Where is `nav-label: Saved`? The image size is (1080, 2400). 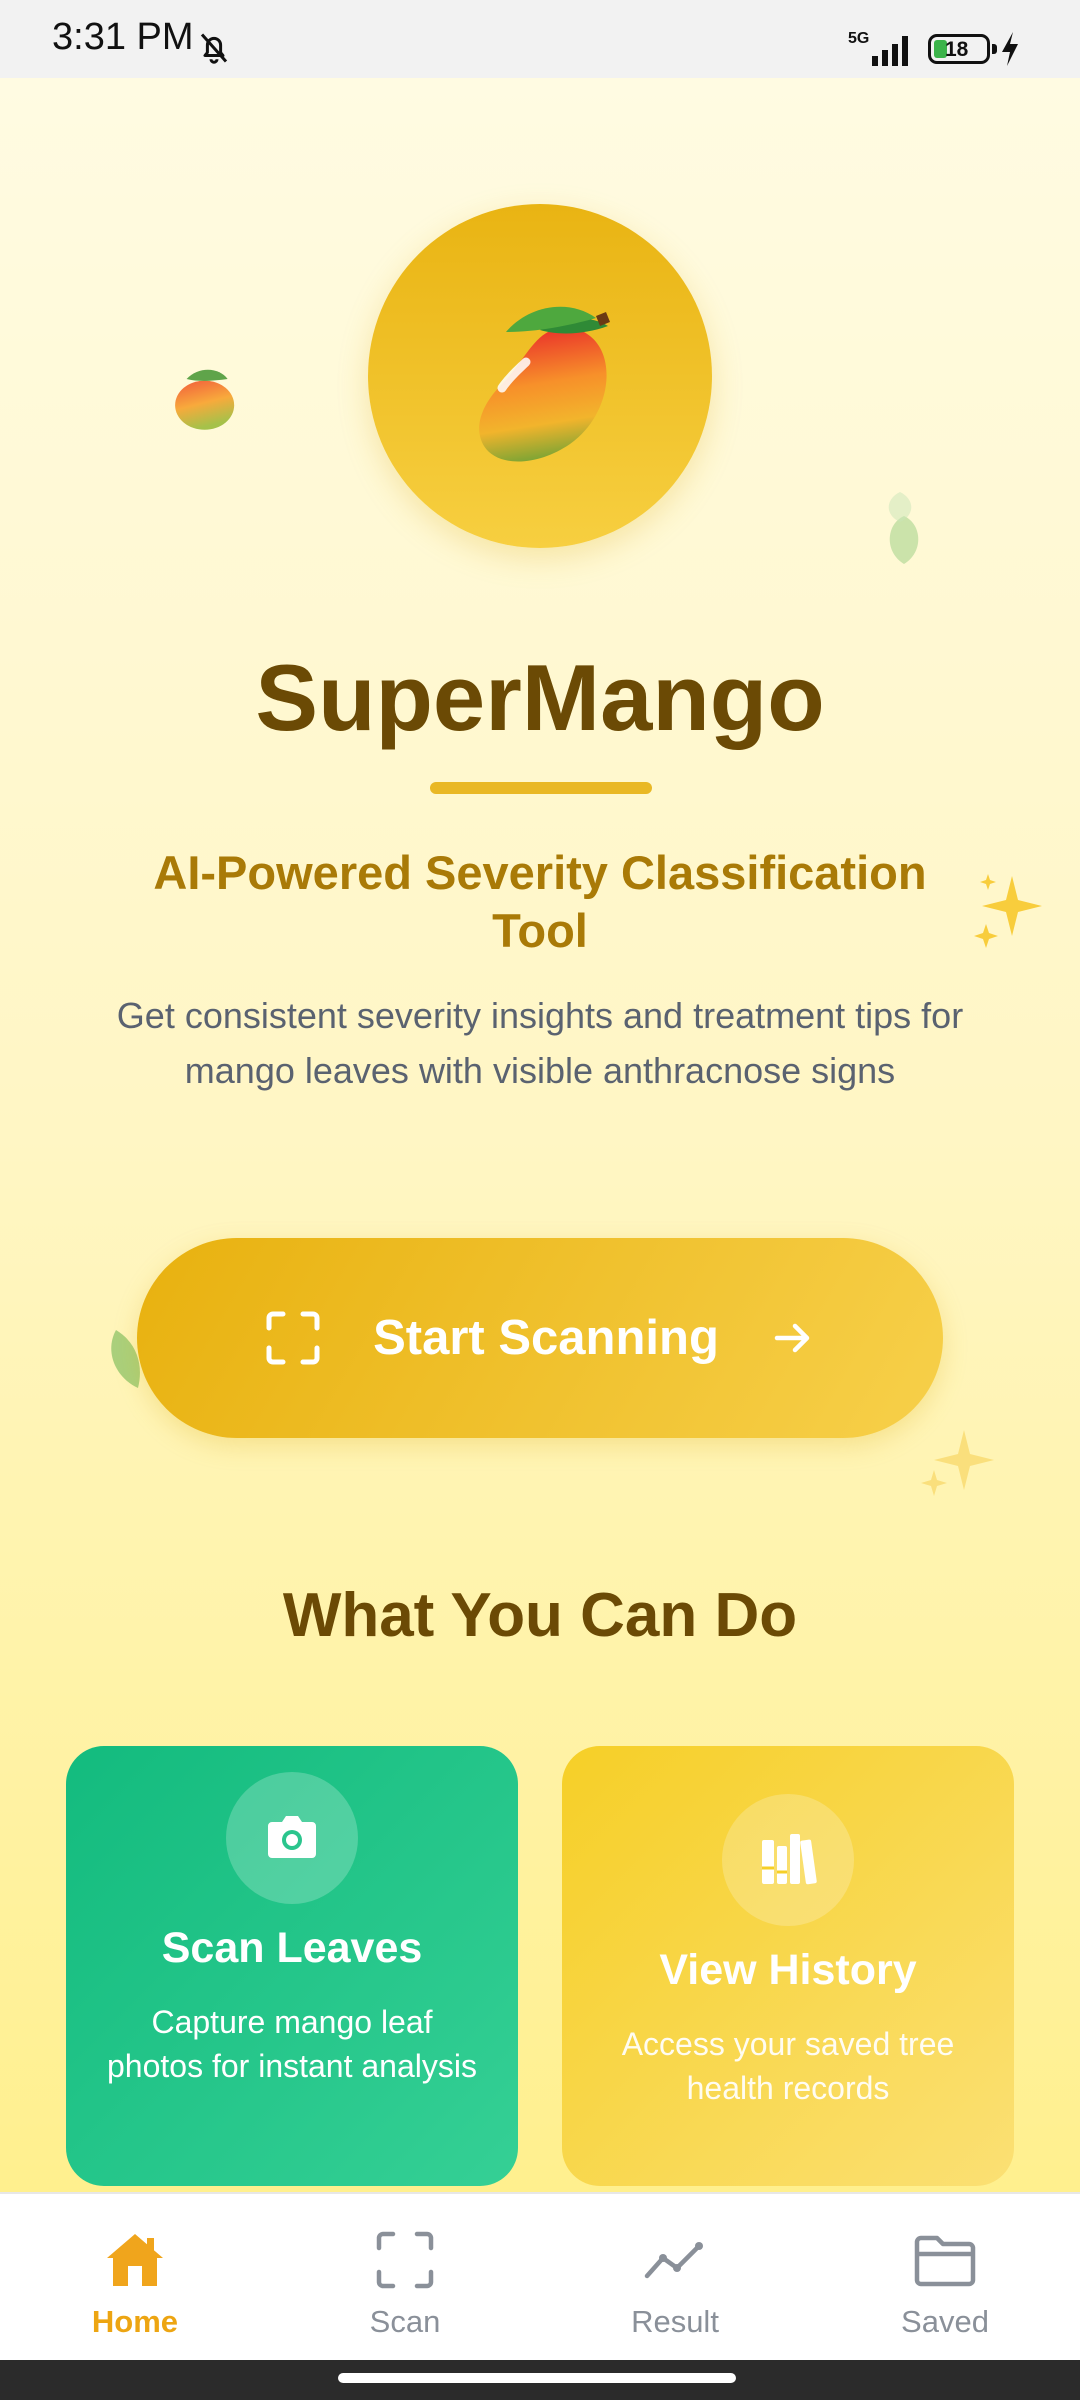
nav-label: Saved is located at coordinates (945, 2321).